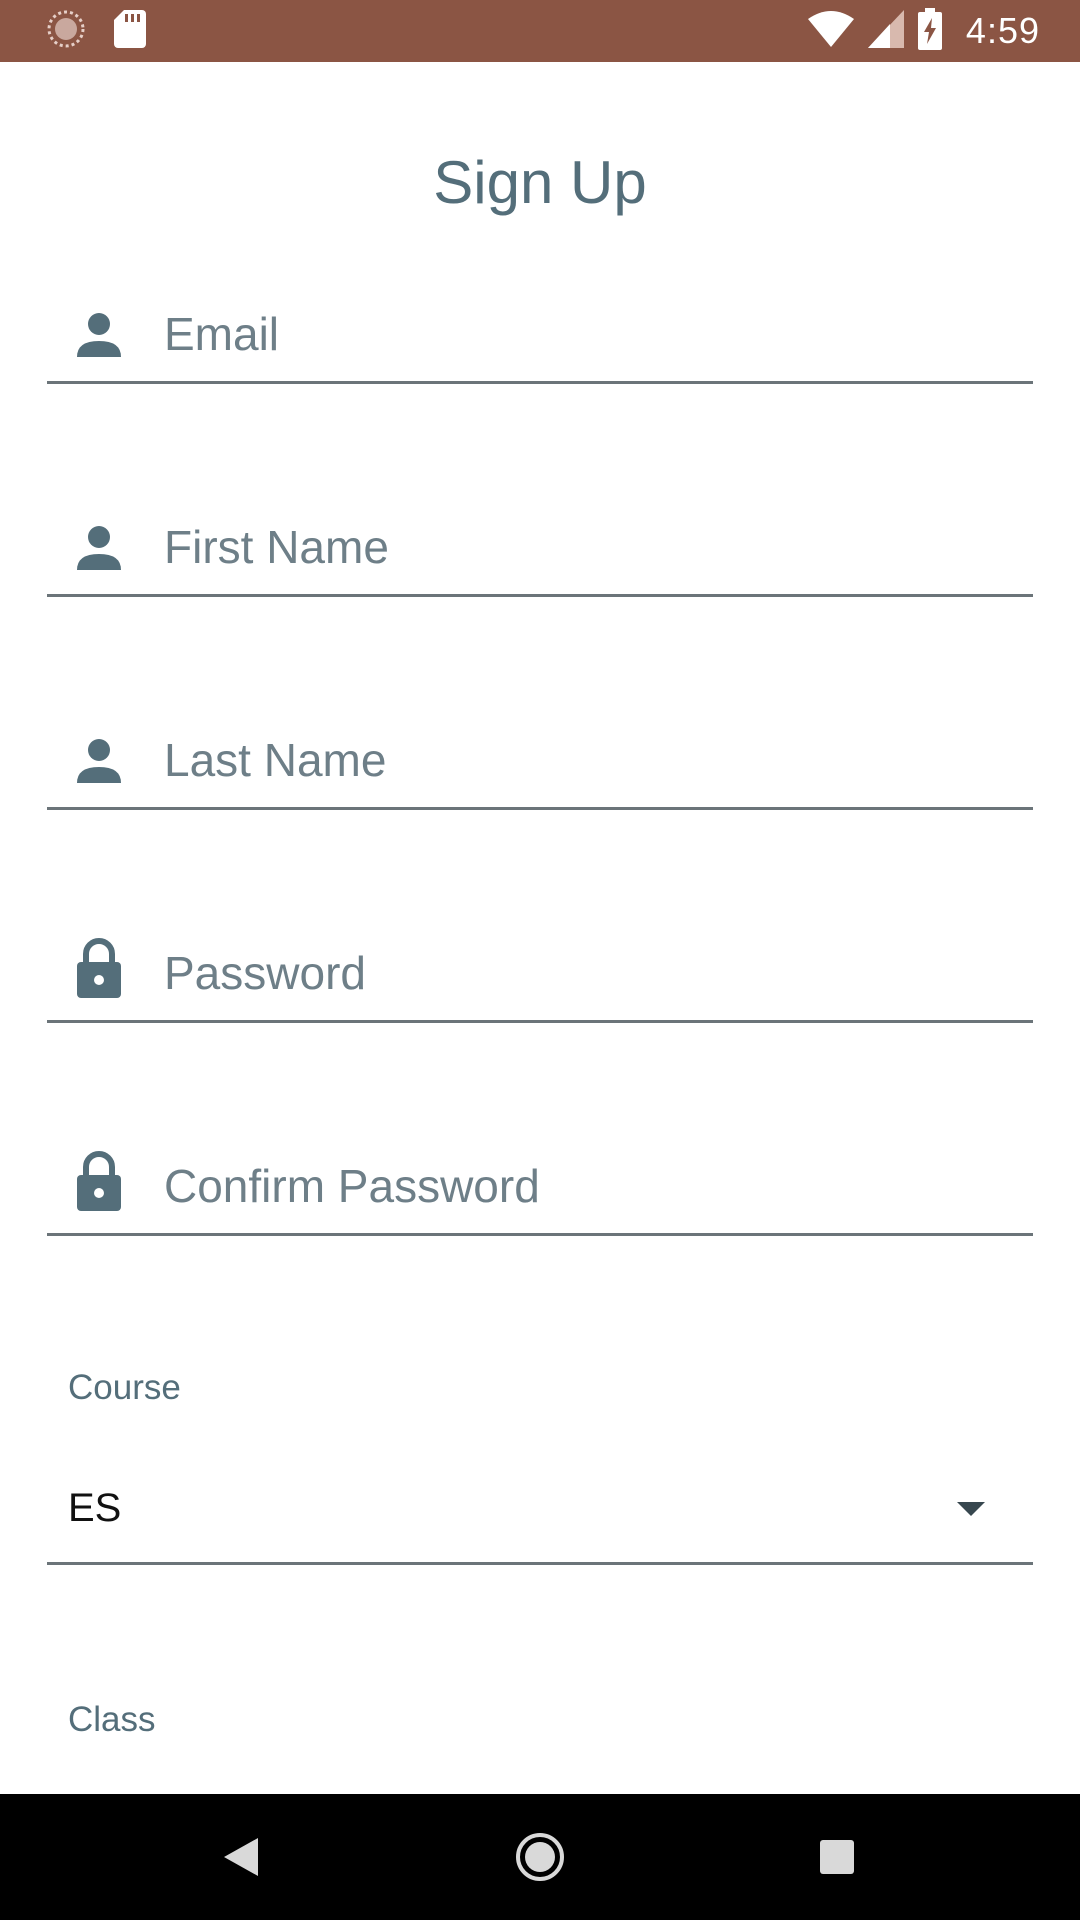  I want to click on first-name-field-container, so click(540, 543).